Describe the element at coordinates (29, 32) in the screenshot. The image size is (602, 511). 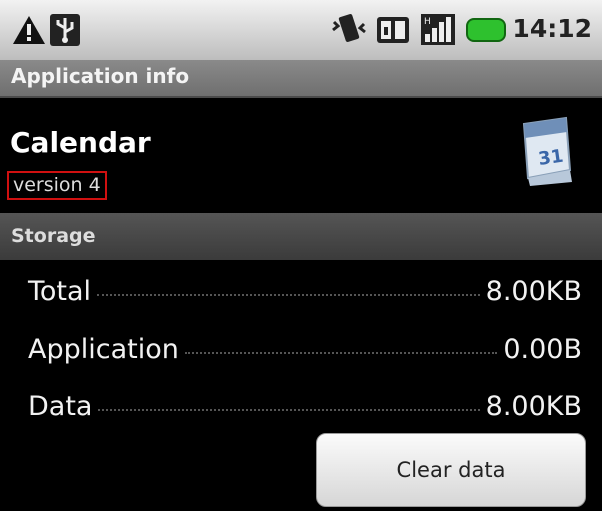
I see `warning-icon` at that location.